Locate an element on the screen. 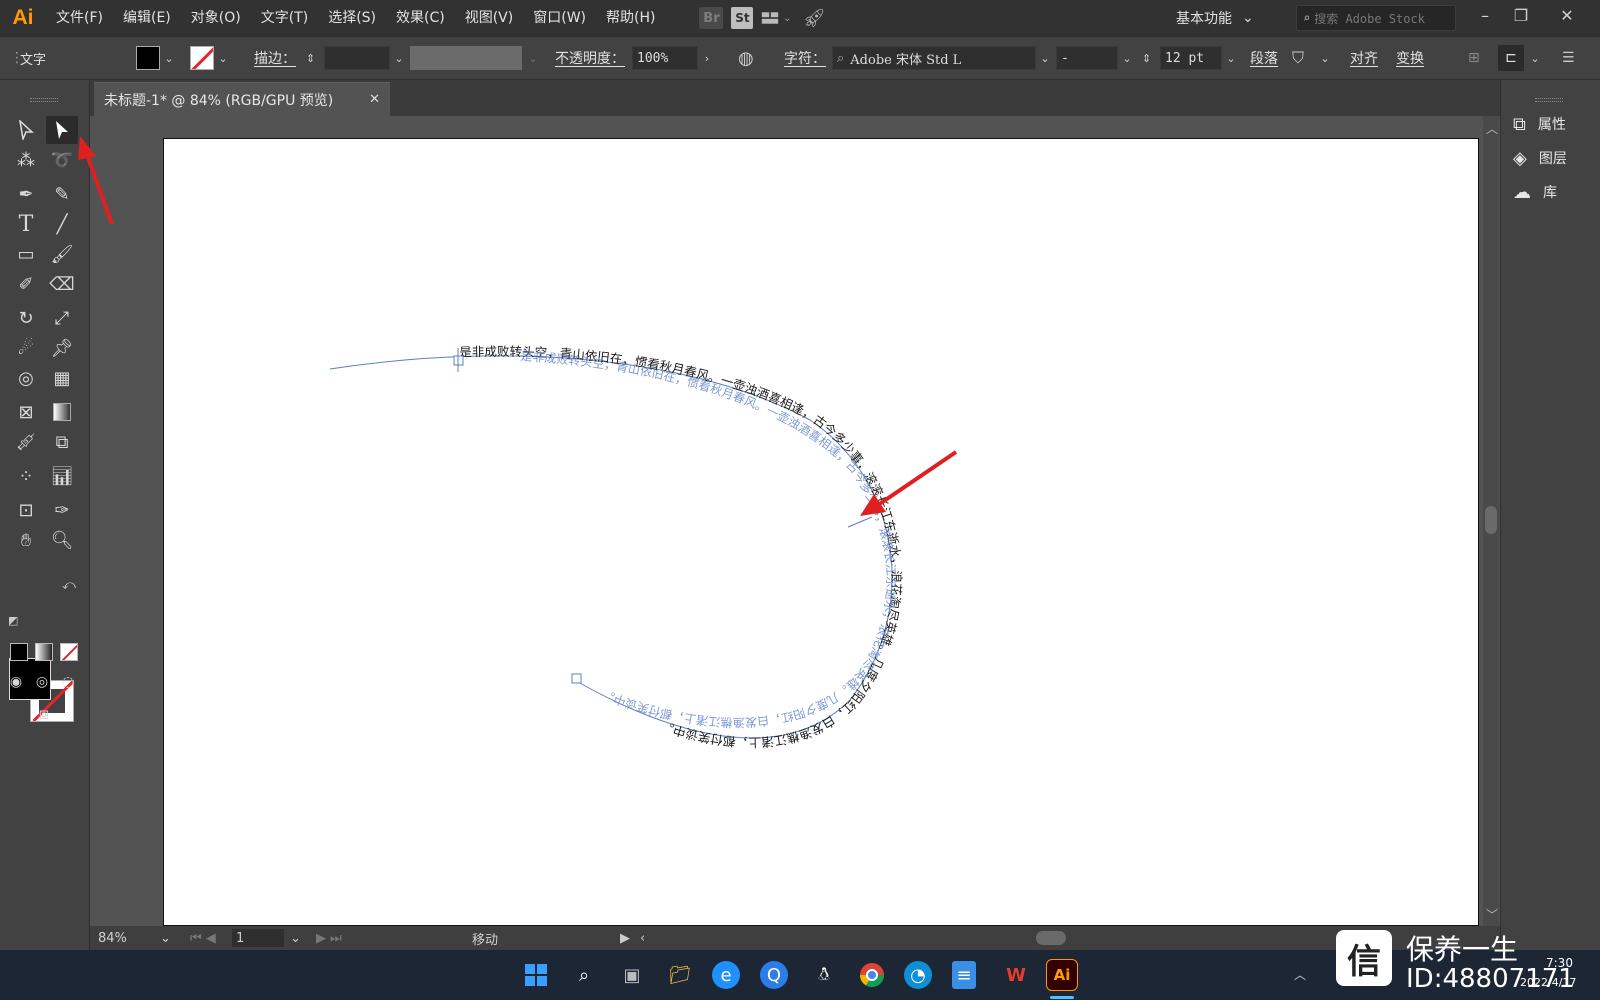 The width and height of the screenshot is (1600, 1000). first-prev-artboard-icon: ⏮◀ is located at coordinates (205, 938).